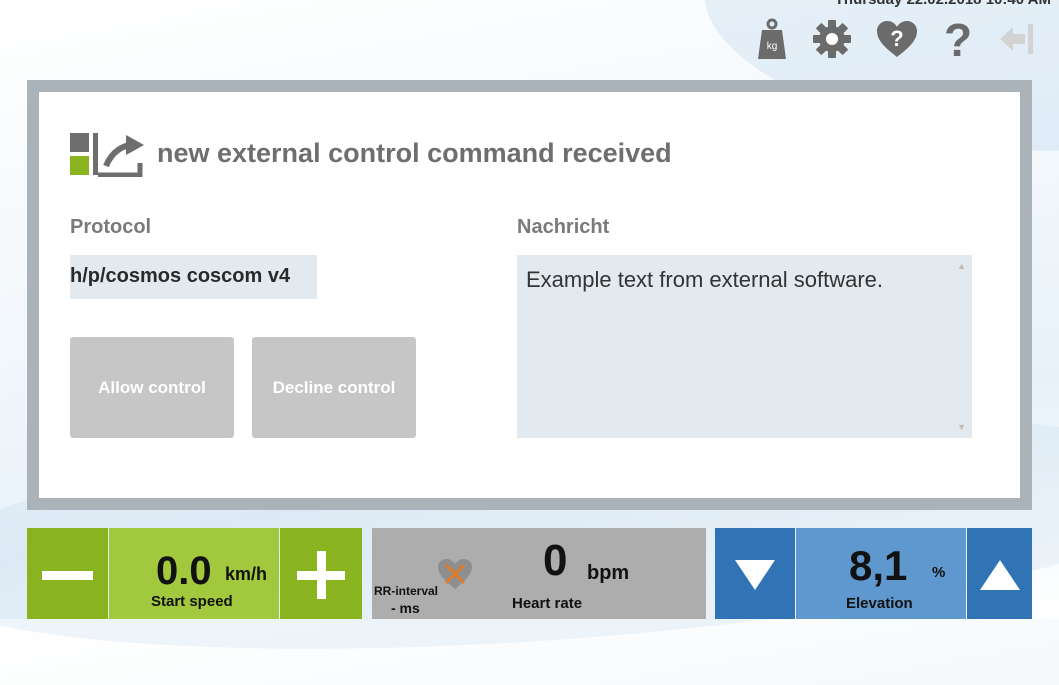 The width and height of the screenshot is (1059, 685). I want to click on heart-help-button: ?, so click(897, 39).